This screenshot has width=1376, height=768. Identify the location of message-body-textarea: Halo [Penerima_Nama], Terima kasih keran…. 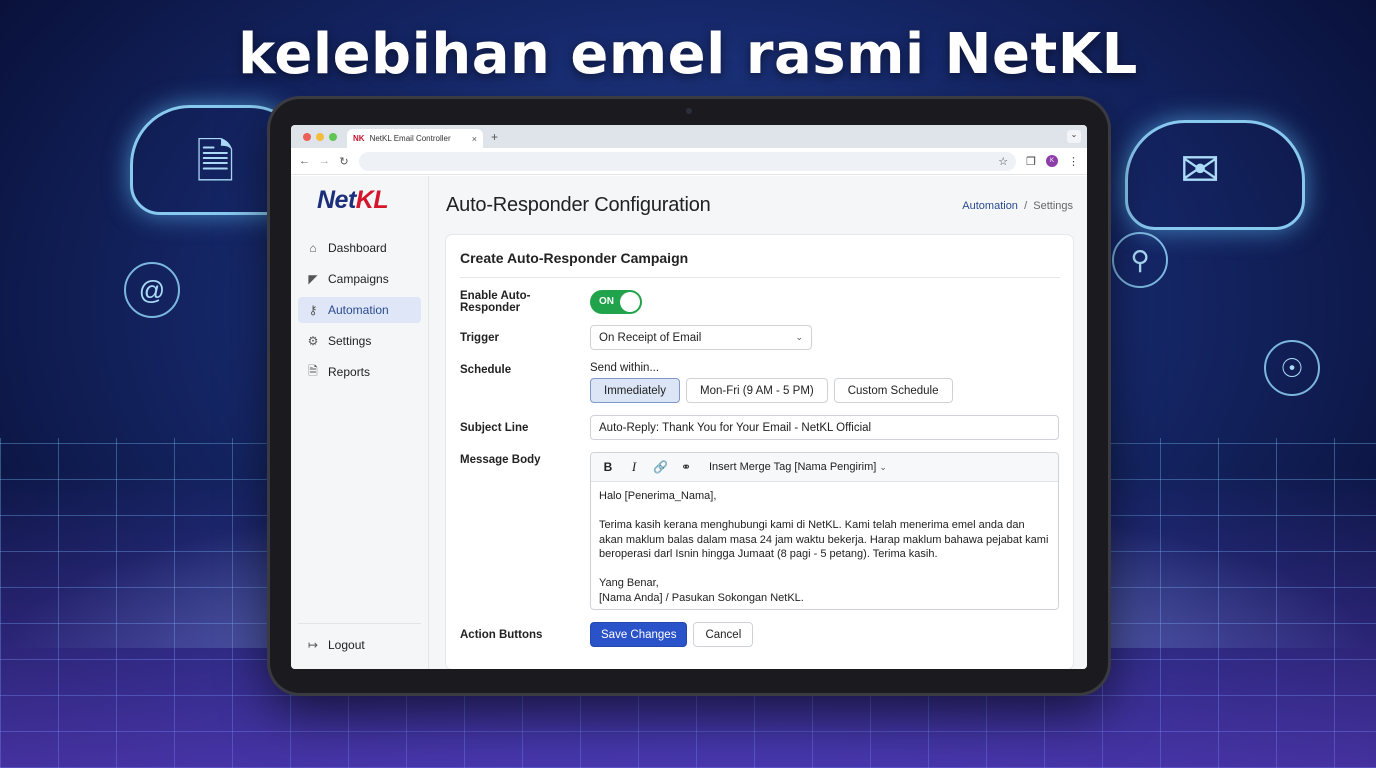
(824, 547).